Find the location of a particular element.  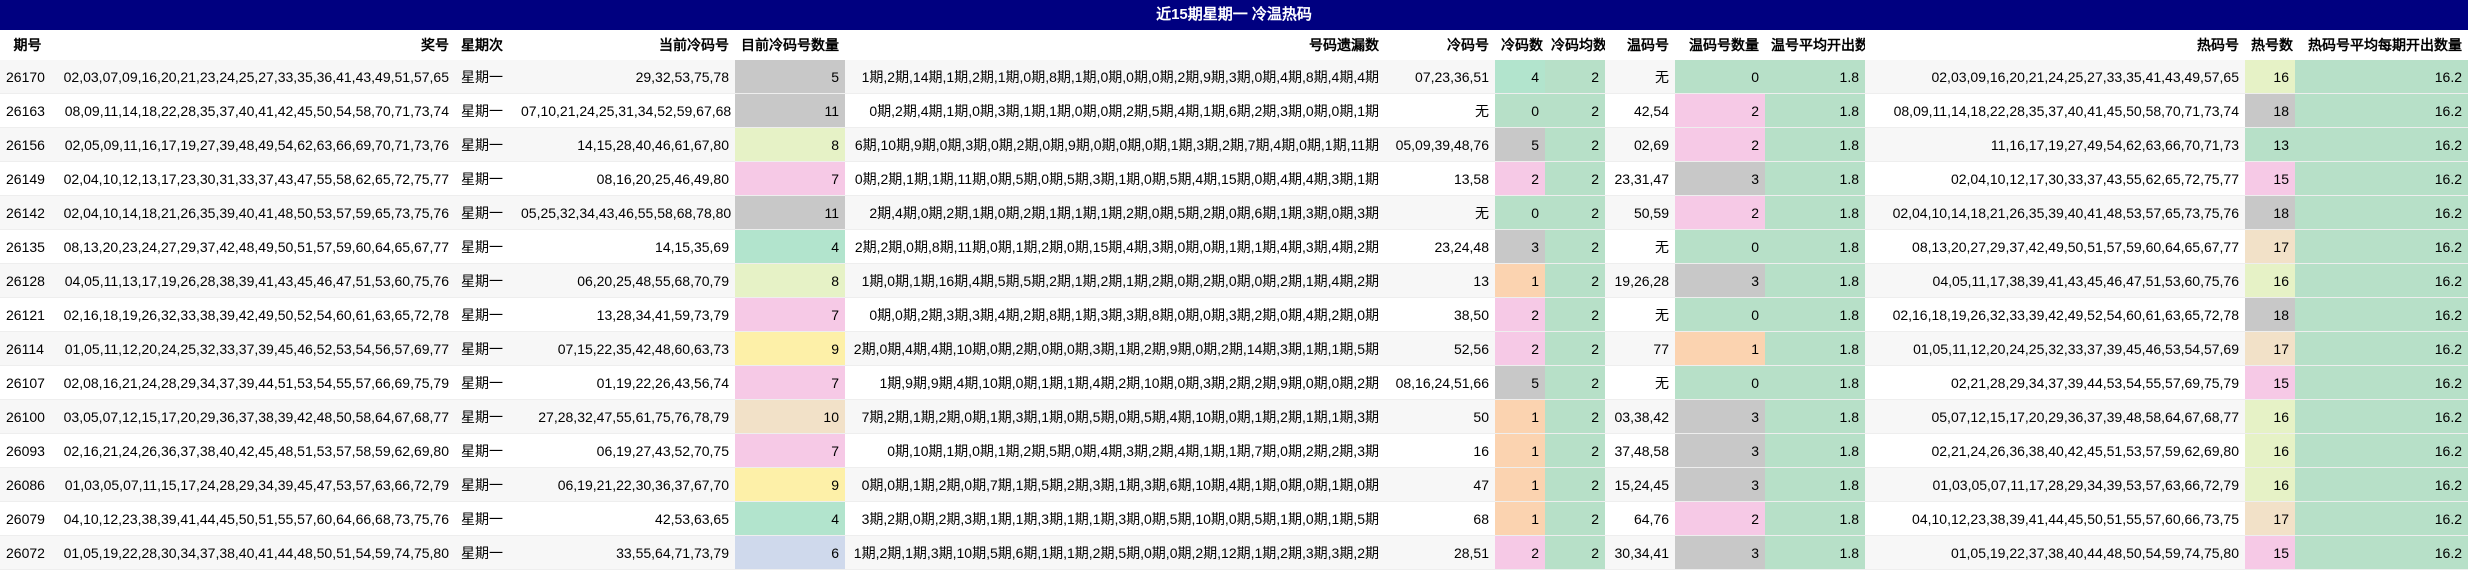

col-header-miss-count: 号码遗漏数 is located at coordinates (1115, 45).